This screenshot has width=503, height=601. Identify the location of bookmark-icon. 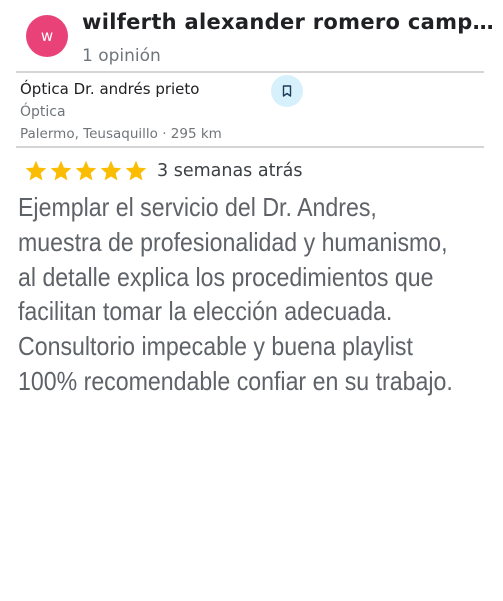
(287, 91).